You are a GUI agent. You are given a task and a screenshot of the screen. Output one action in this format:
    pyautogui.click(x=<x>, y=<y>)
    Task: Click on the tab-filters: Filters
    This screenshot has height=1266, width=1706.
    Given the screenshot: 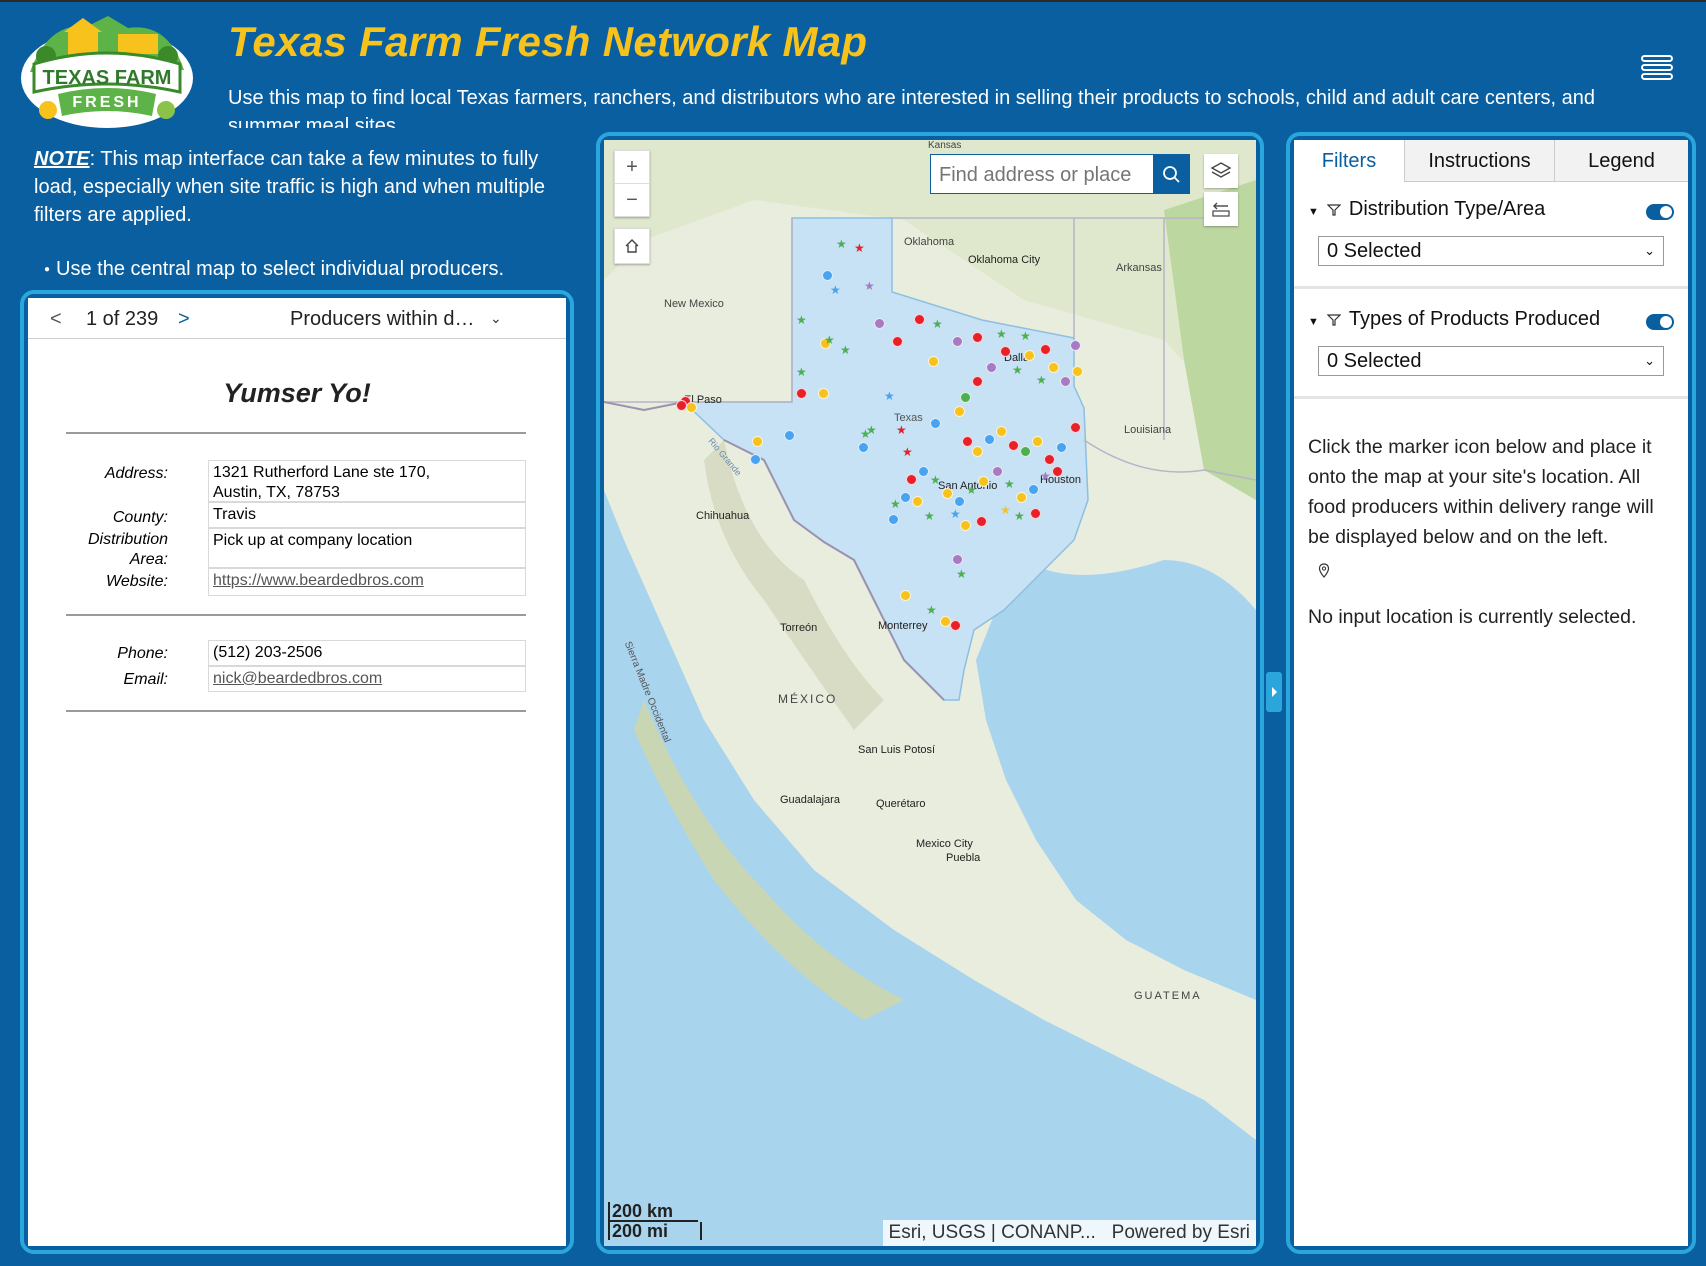 What is the action you would take?
    pyautogui.click(x=1349, y=161)
    